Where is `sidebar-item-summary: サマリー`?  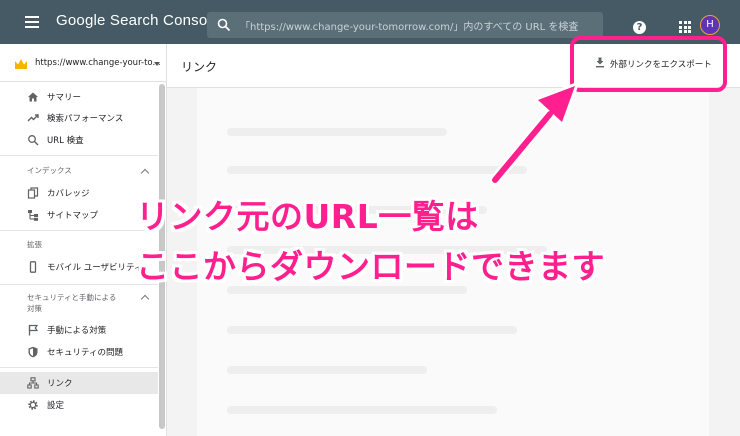
sidebar-item-summary: サマリー is located at coordinates (79, 97).